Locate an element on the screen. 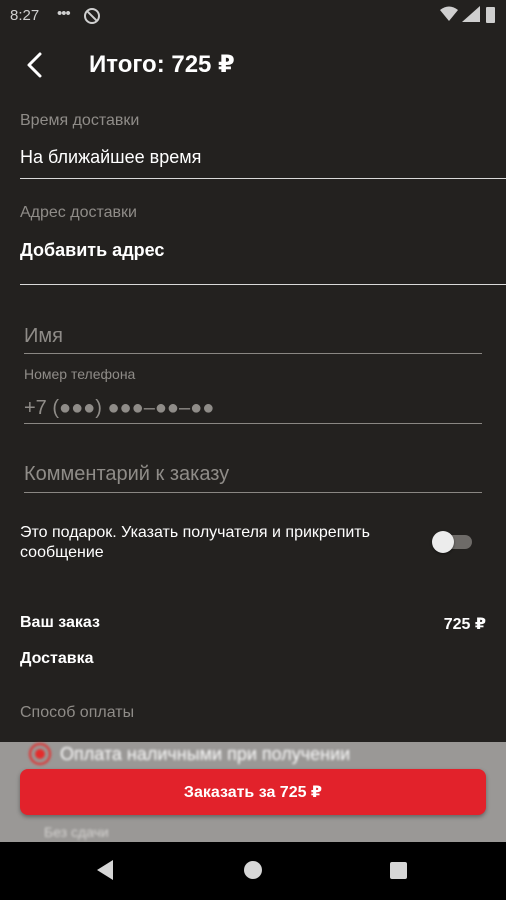  status-bar is located at coordinates (253, 16).